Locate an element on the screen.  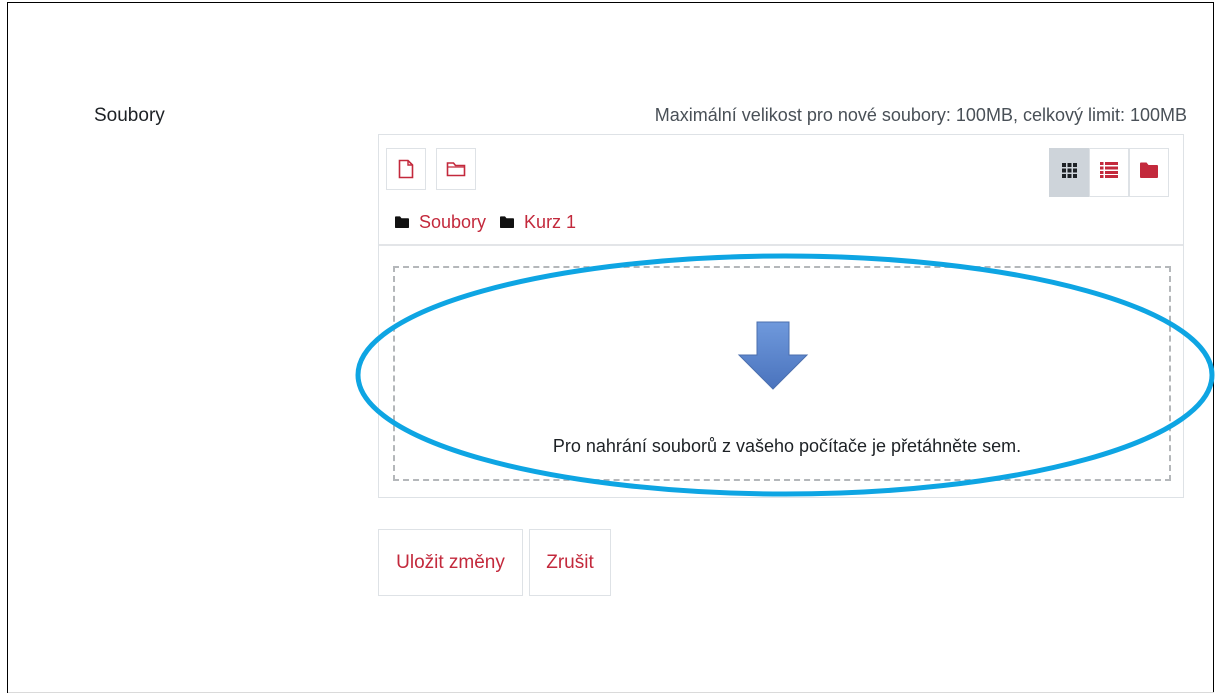
folder-tree-icon is located at coordinates (1149, 172).